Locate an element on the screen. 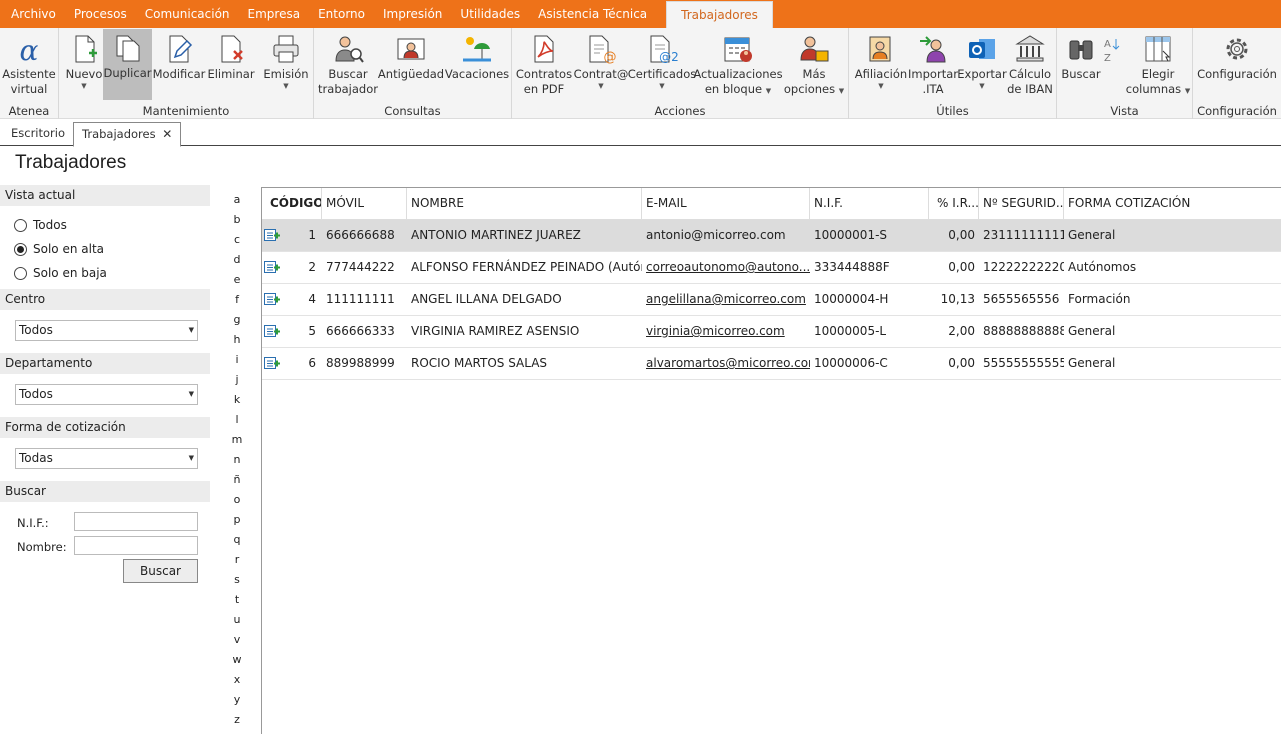 Image resolution: width=1281 pixels, height=734 pixels. alphabet-letter: m is located at coordinates (237, 440).